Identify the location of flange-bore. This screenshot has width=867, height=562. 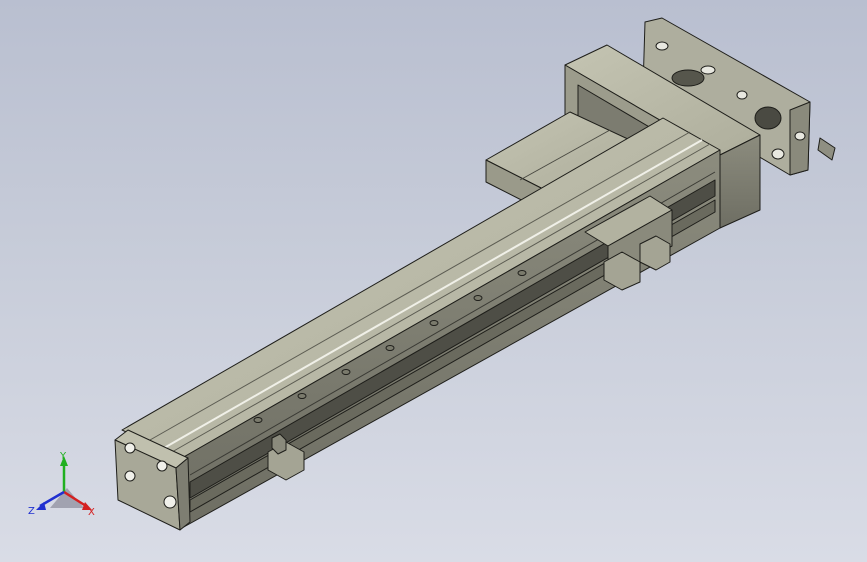
(768, 118).